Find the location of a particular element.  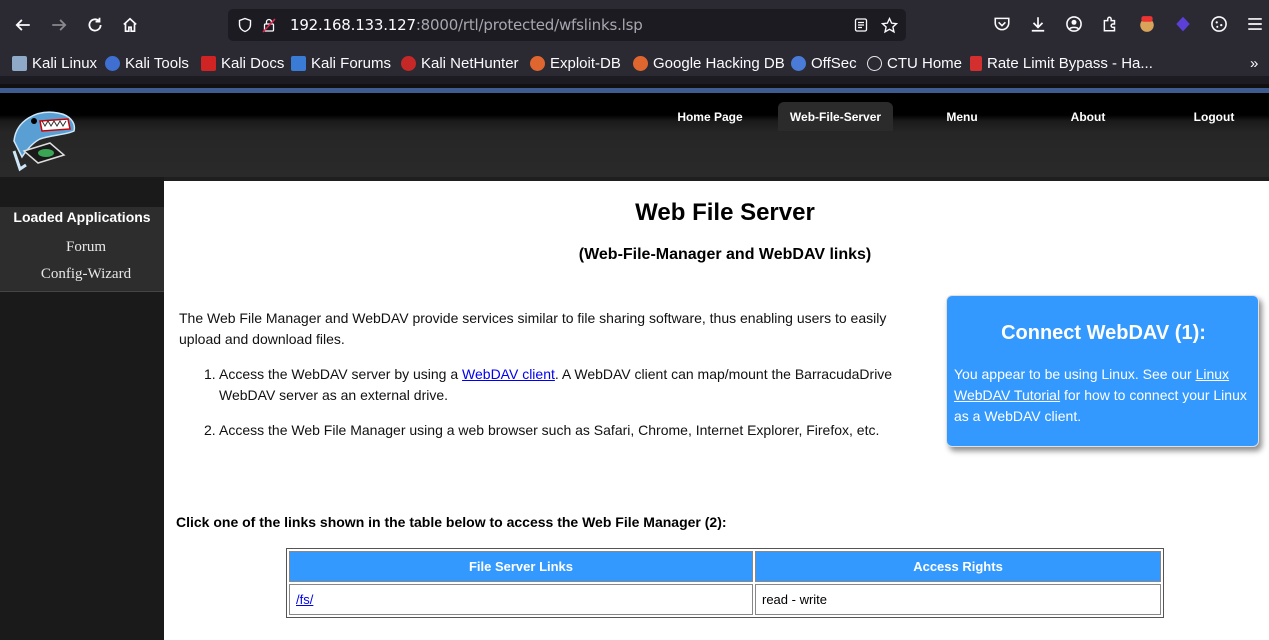

kali-tools-icon is located at coordinates (112, 63).